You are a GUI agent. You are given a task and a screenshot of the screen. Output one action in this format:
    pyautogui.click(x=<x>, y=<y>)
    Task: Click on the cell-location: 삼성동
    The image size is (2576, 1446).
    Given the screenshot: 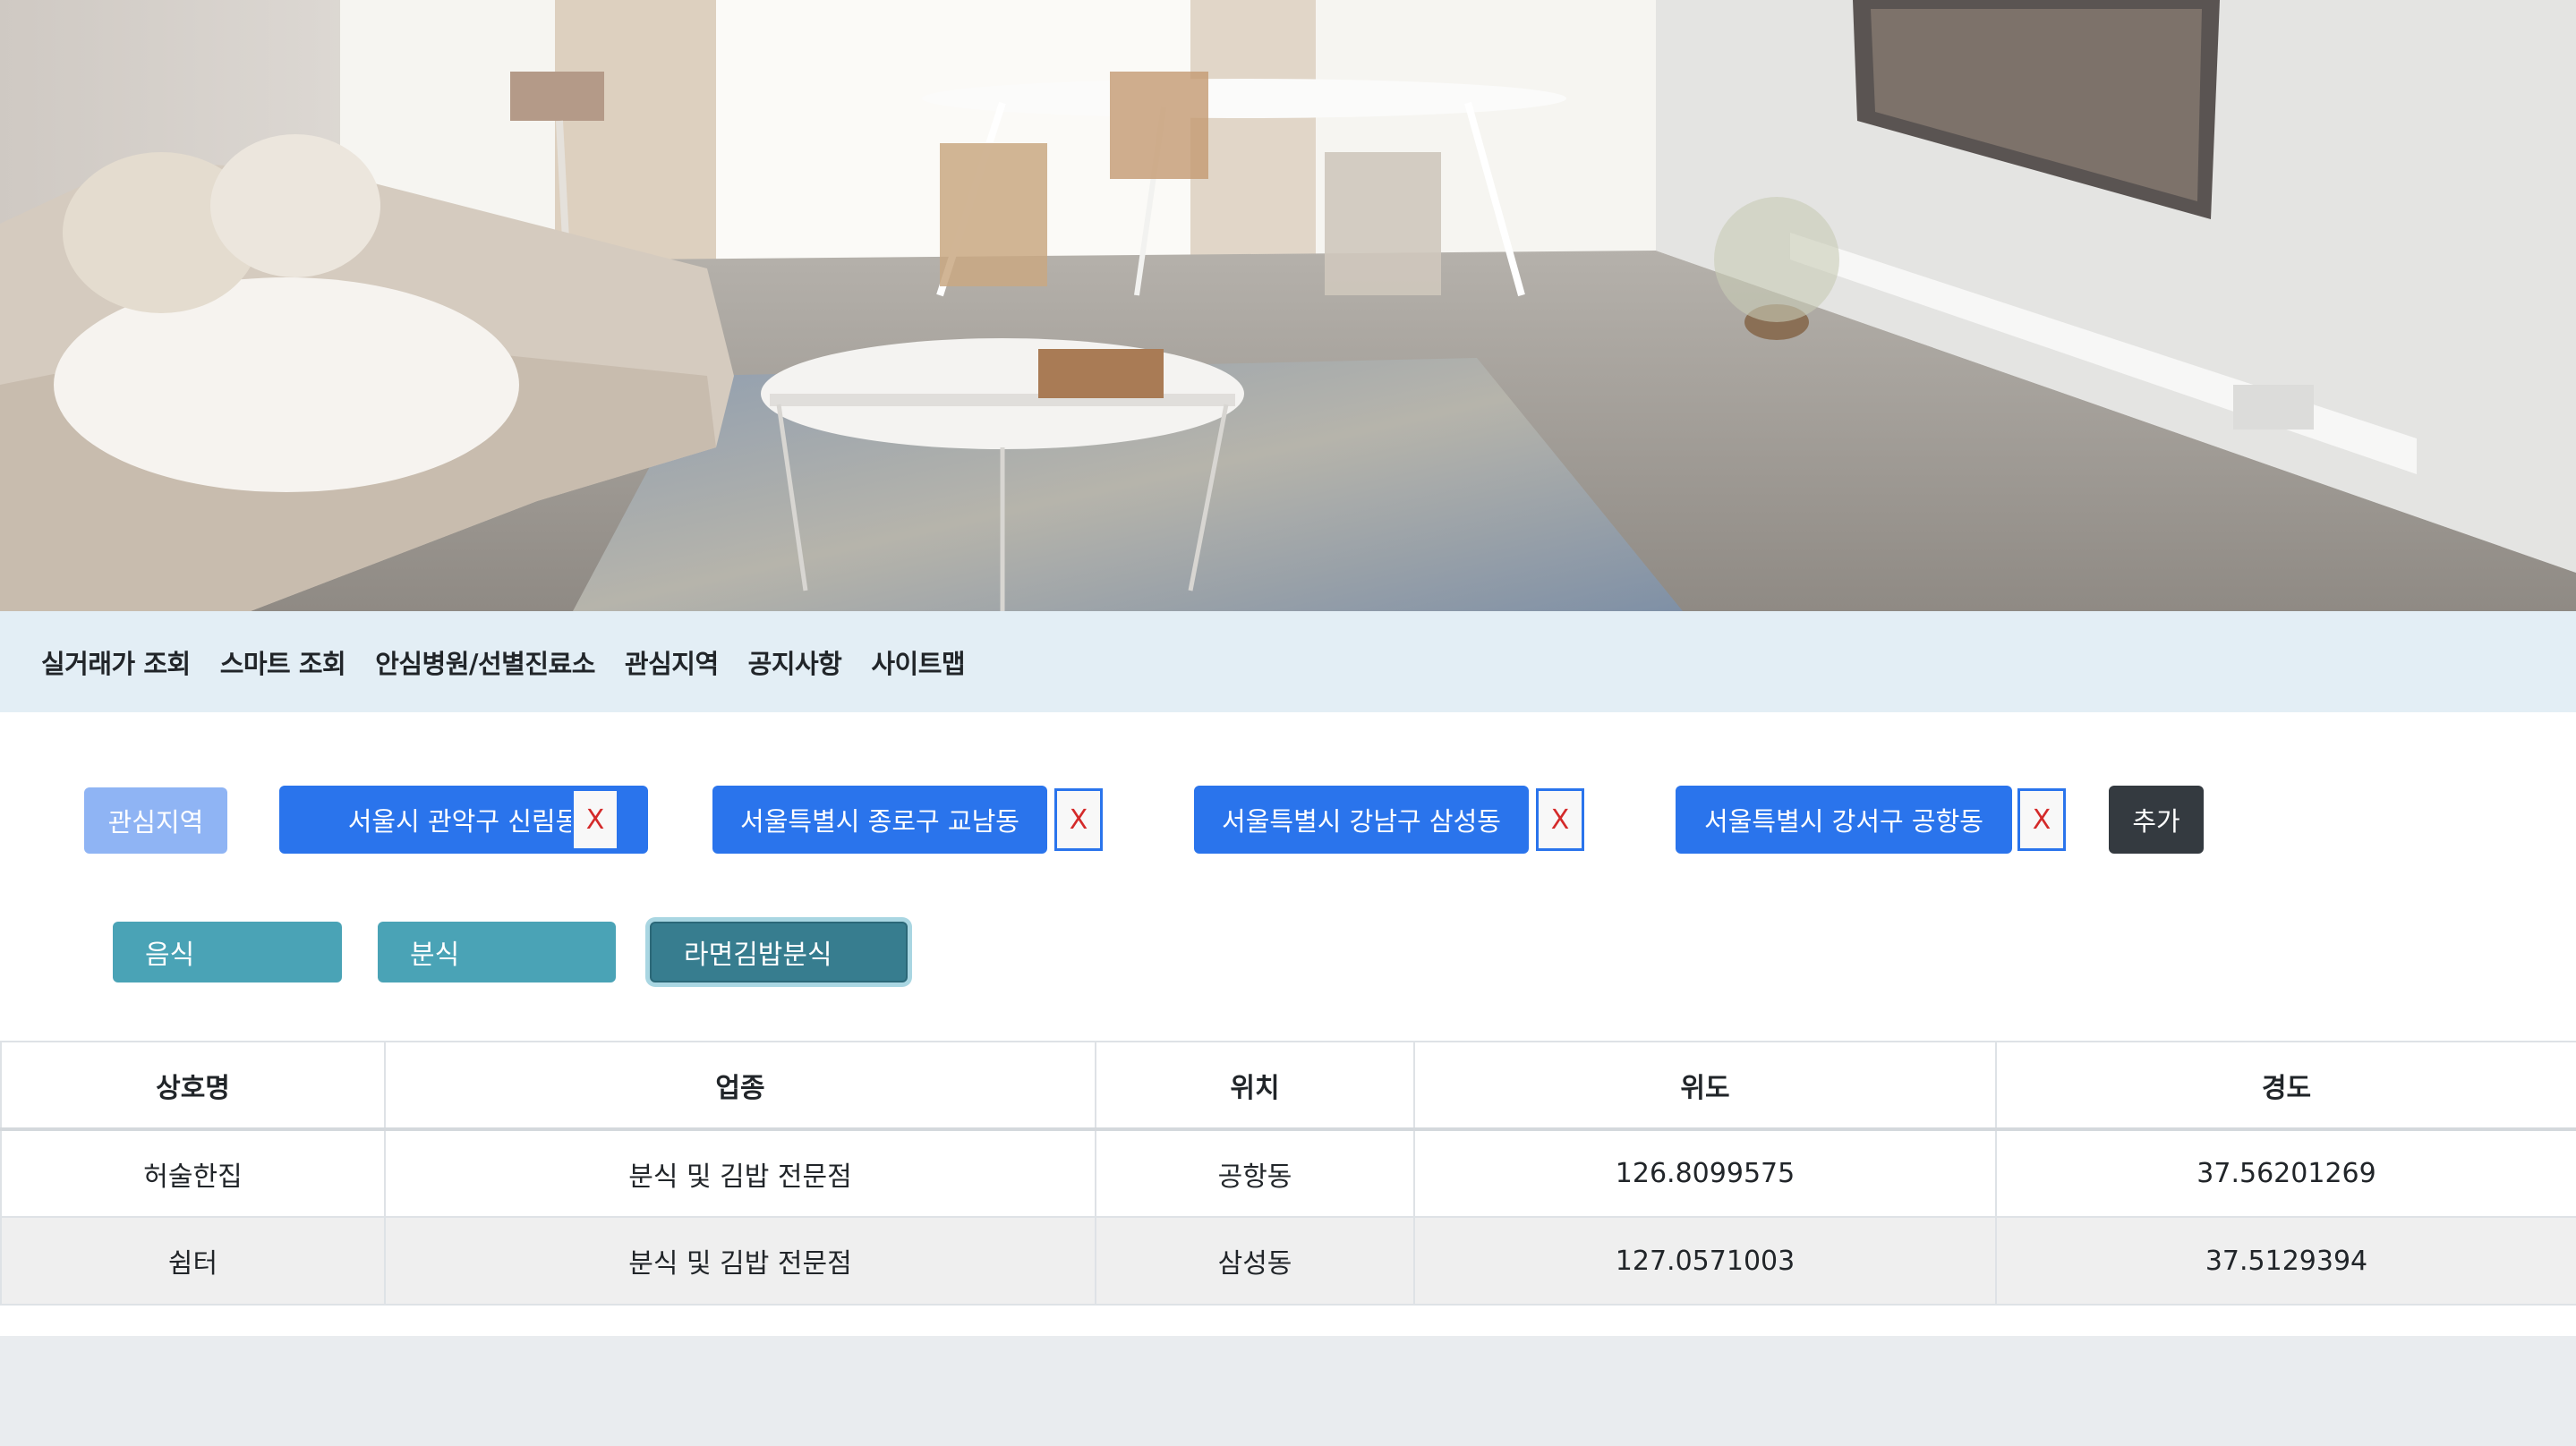 What is the action you would take?
    pyautogui.click(x=1255, y=1261)
    